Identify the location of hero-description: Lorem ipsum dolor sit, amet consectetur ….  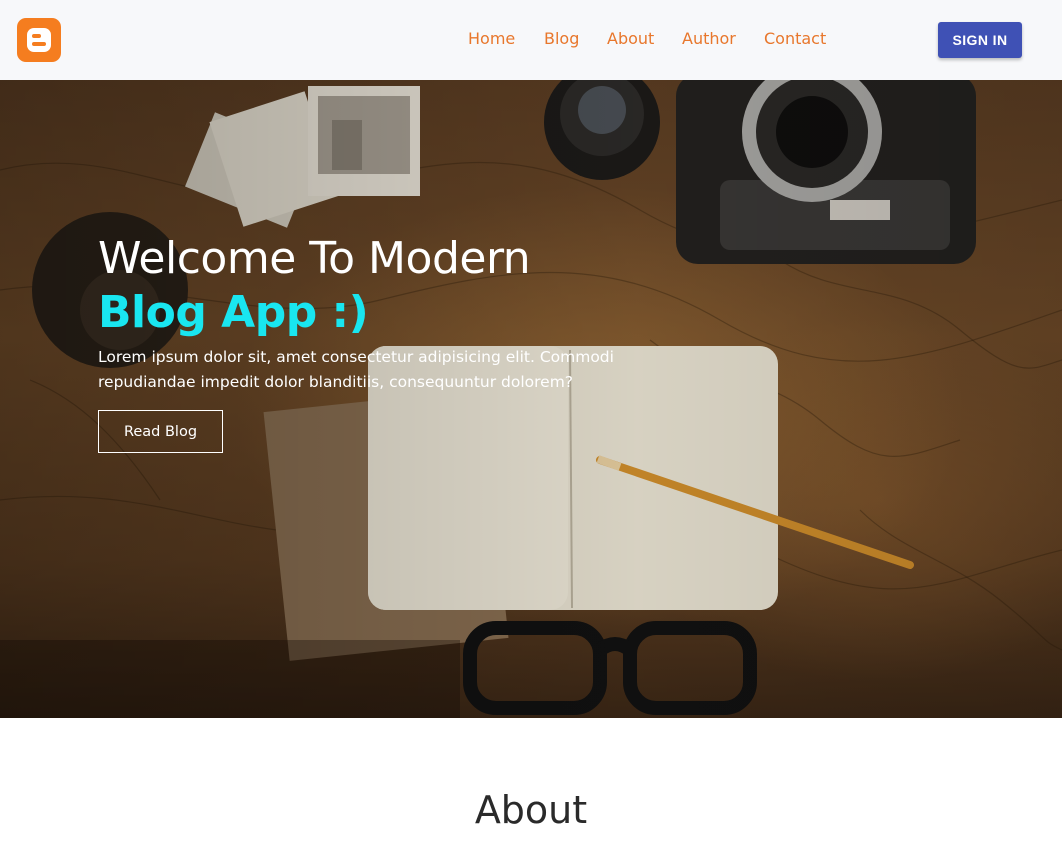
(356, 369).